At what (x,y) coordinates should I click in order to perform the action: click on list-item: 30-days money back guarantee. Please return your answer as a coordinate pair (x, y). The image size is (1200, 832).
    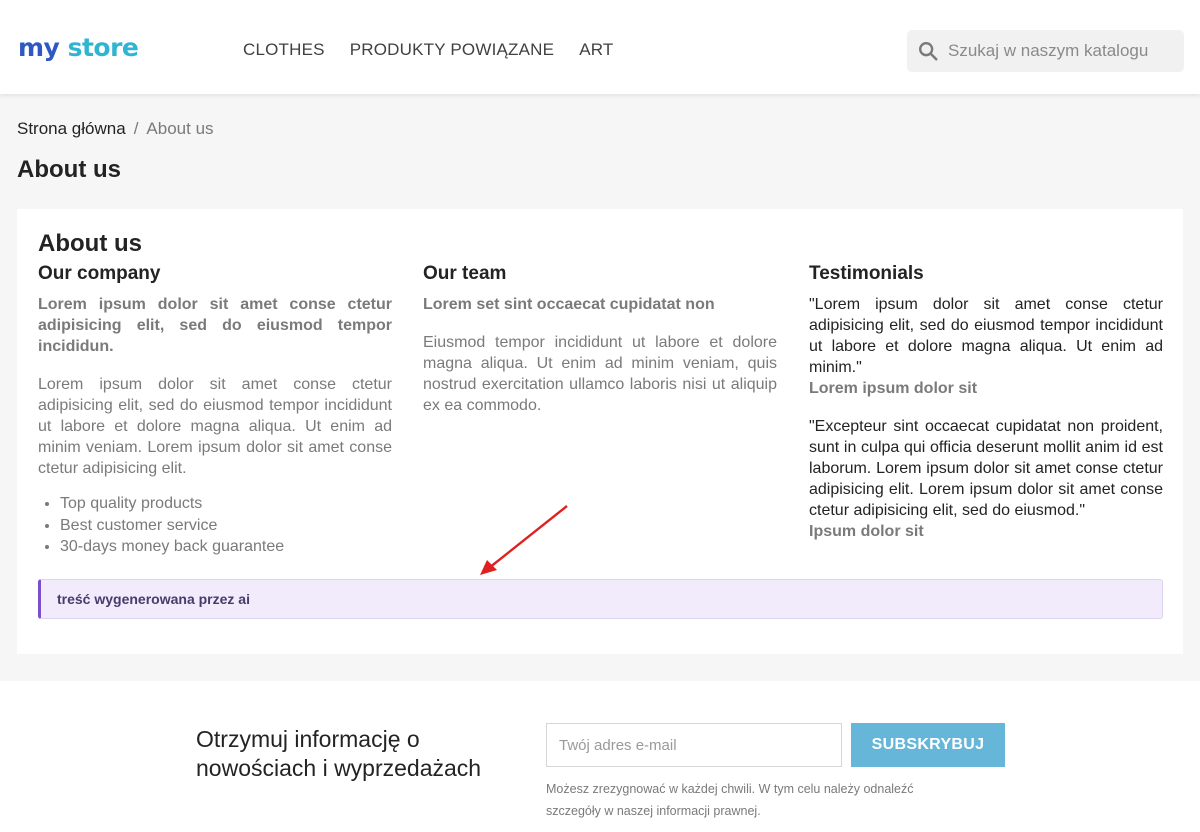
    Looking at the image, I should click on (226, 547).